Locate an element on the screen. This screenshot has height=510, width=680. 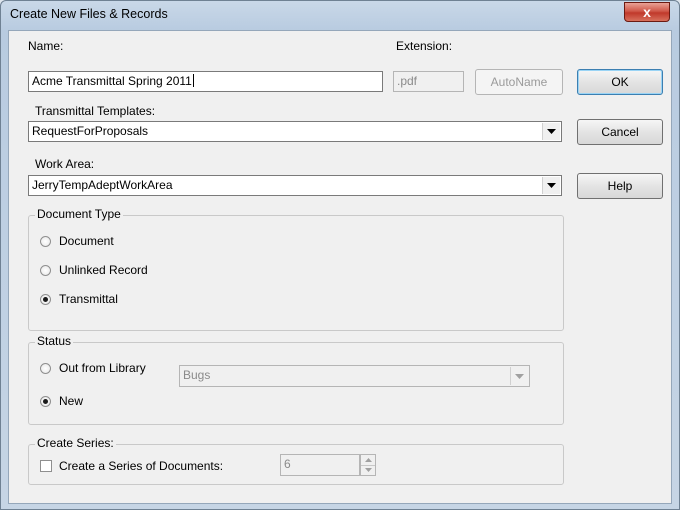
document-type-legend: Document Type is located at coordinates (79, 214).